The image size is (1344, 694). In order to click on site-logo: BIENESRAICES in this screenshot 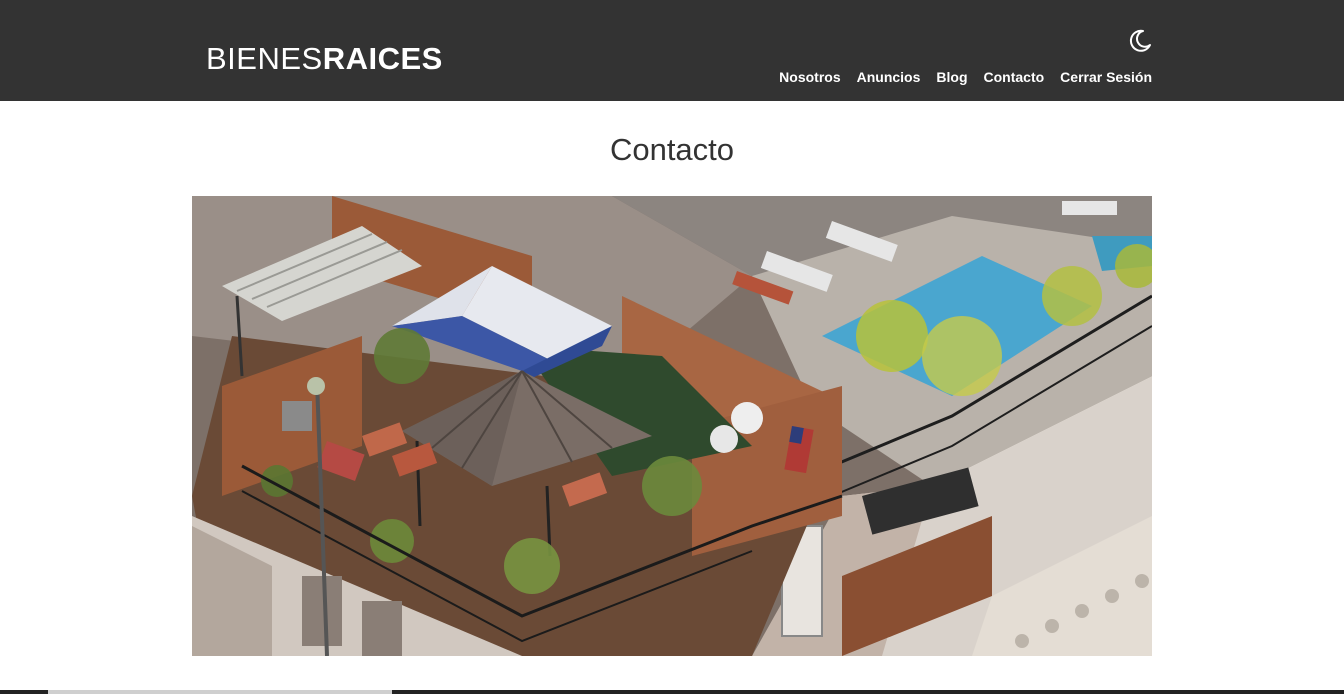, I will do `click(324, 59)`.